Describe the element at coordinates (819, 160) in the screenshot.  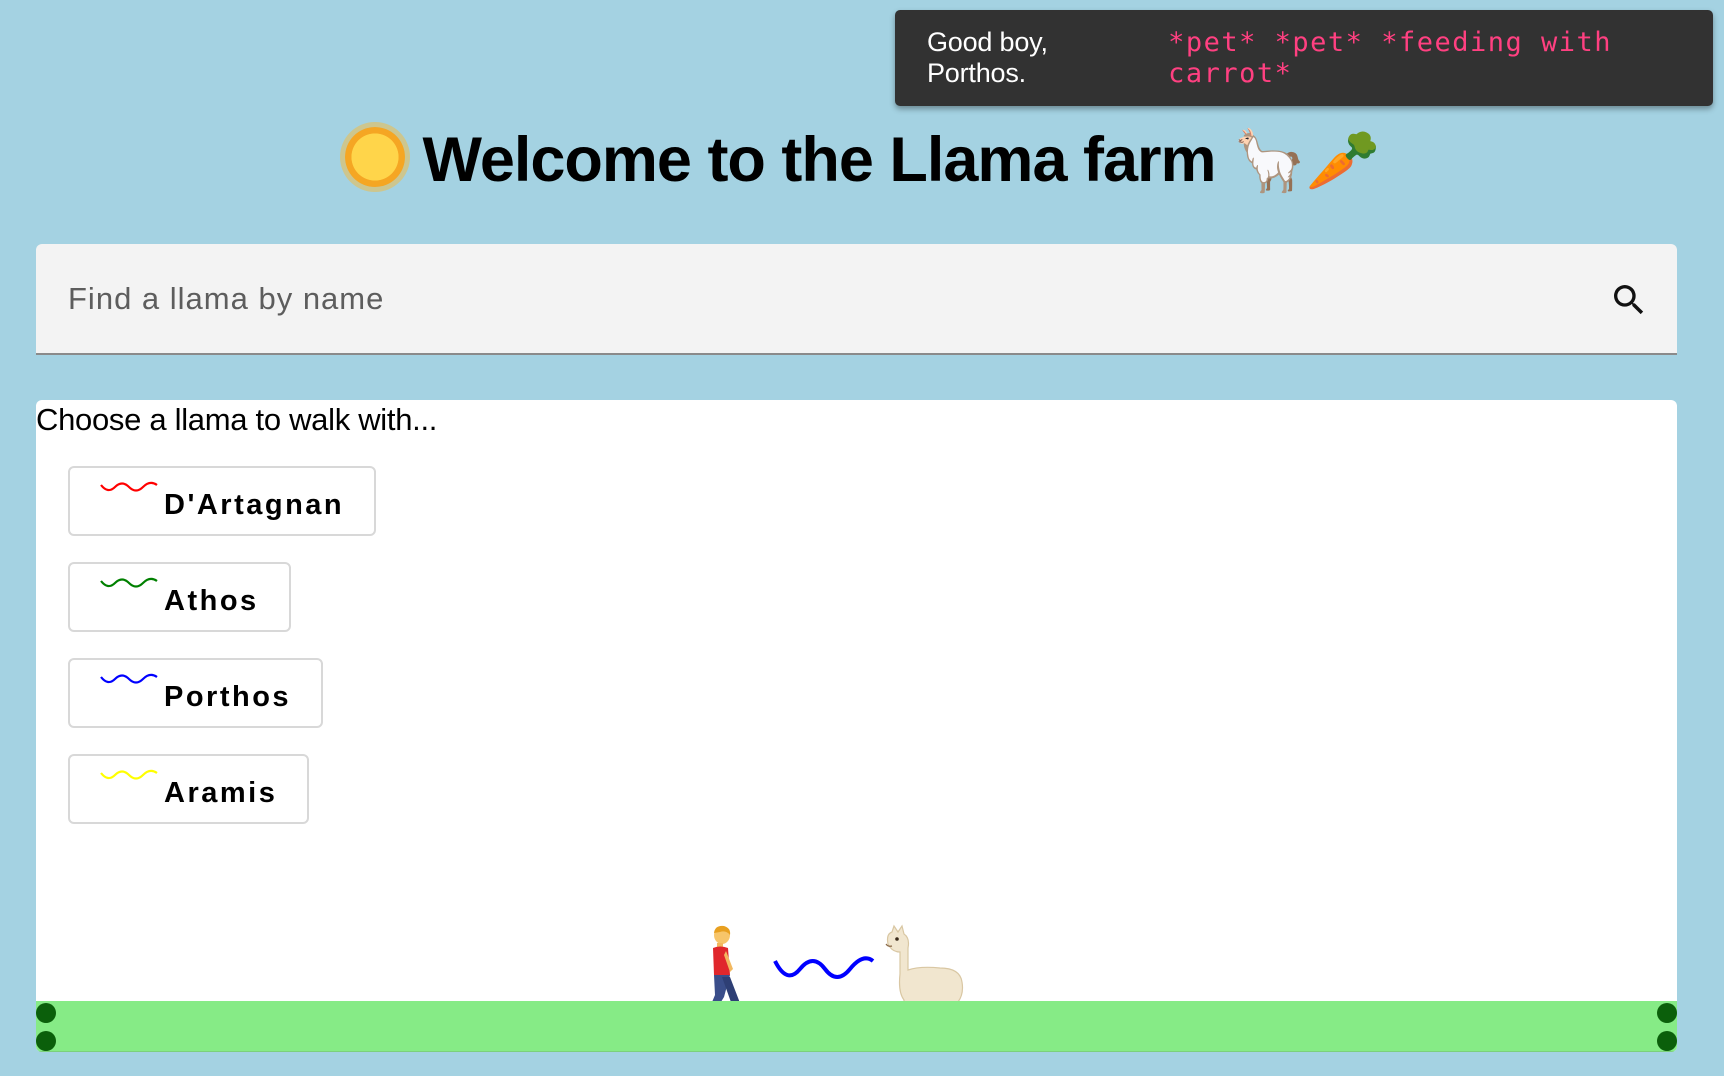
I see `page-title-text: Welcome to the Llama farm` at that location.